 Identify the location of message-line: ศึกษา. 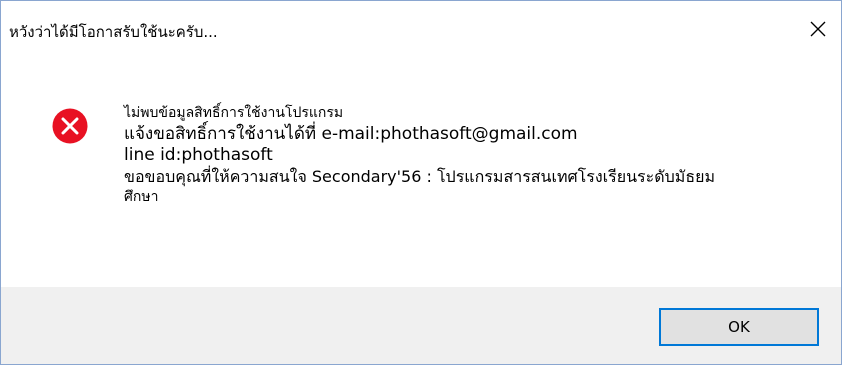
(141, 197).